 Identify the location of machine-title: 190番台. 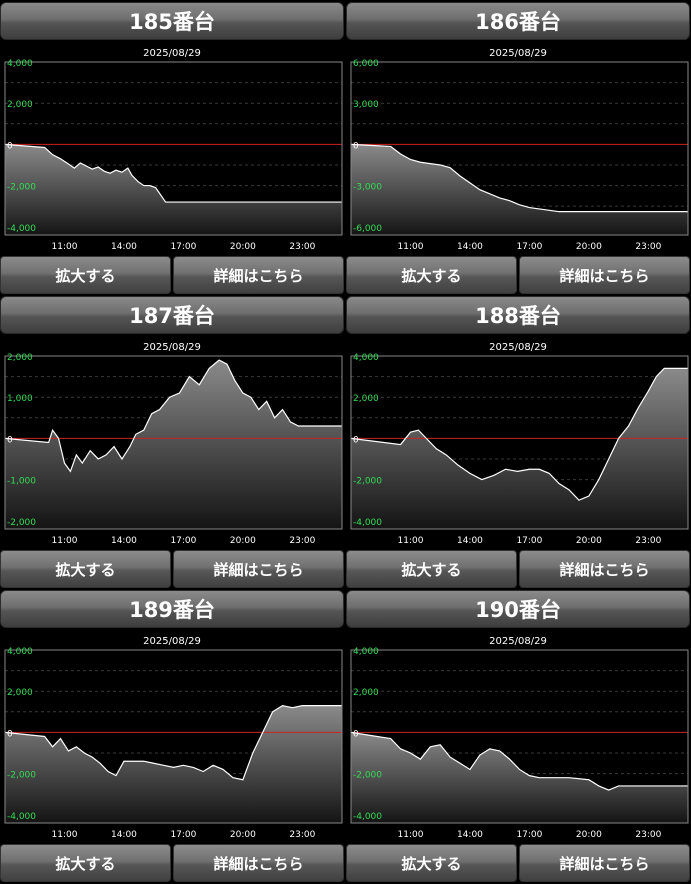
(518, 609).